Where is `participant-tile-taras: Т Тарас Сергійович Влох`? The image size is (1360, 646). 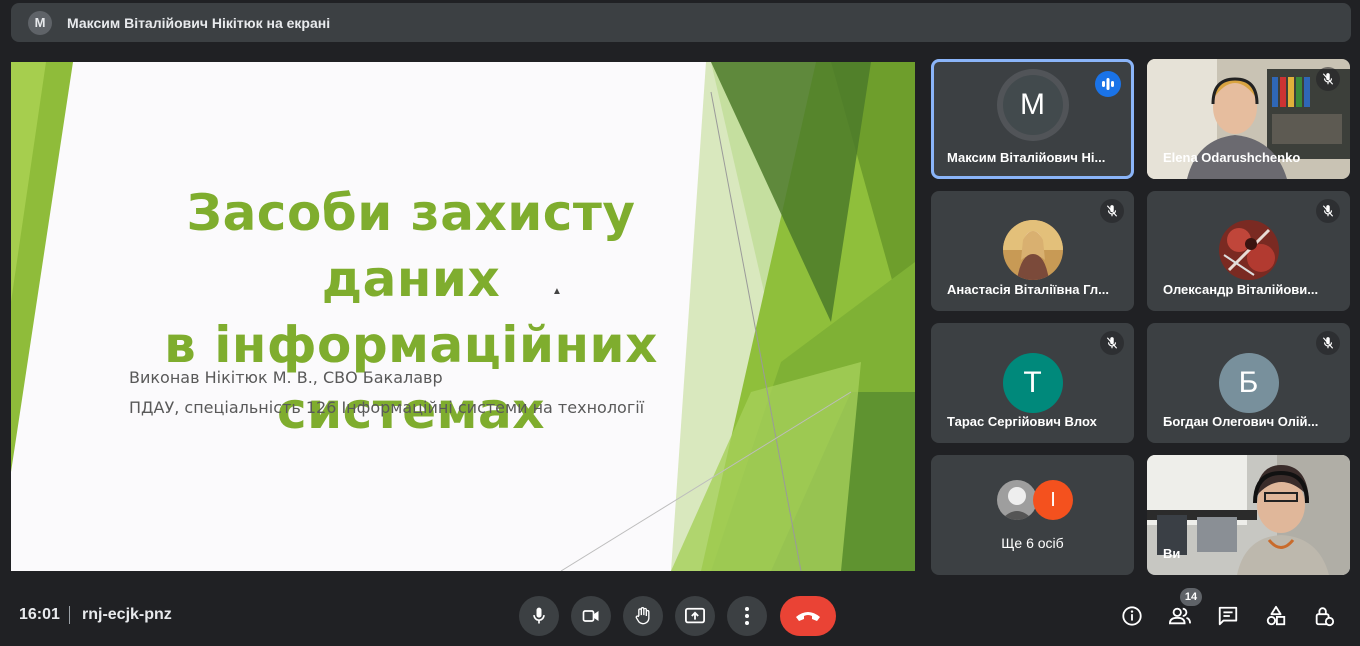
participant-tile-taras: Т Тарас Сергійович Влох is located at coordinates (1032, 383).